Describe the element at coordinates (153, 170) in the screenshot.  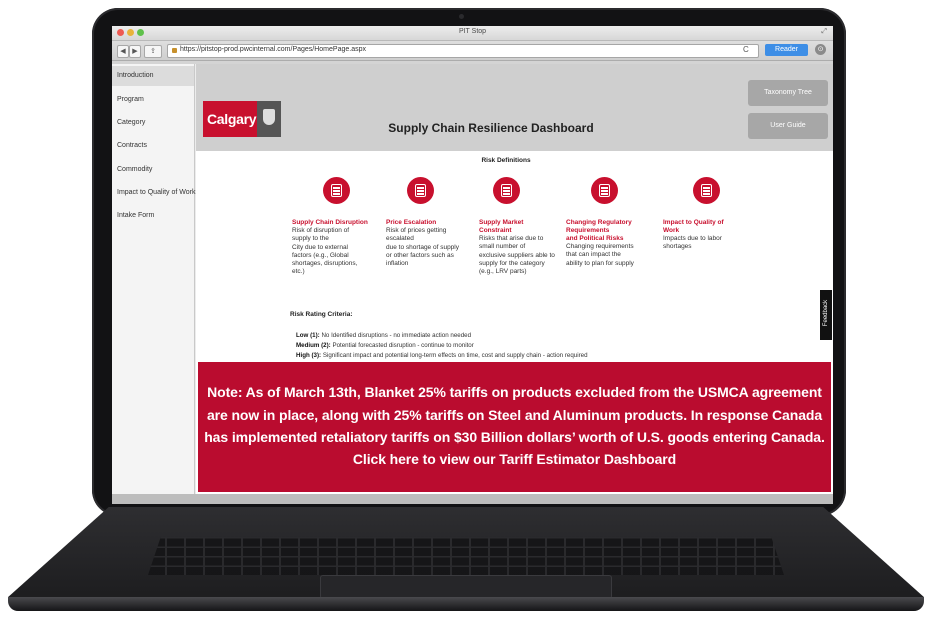
I see `sidebar-item-commodity: Commodity` at that location.